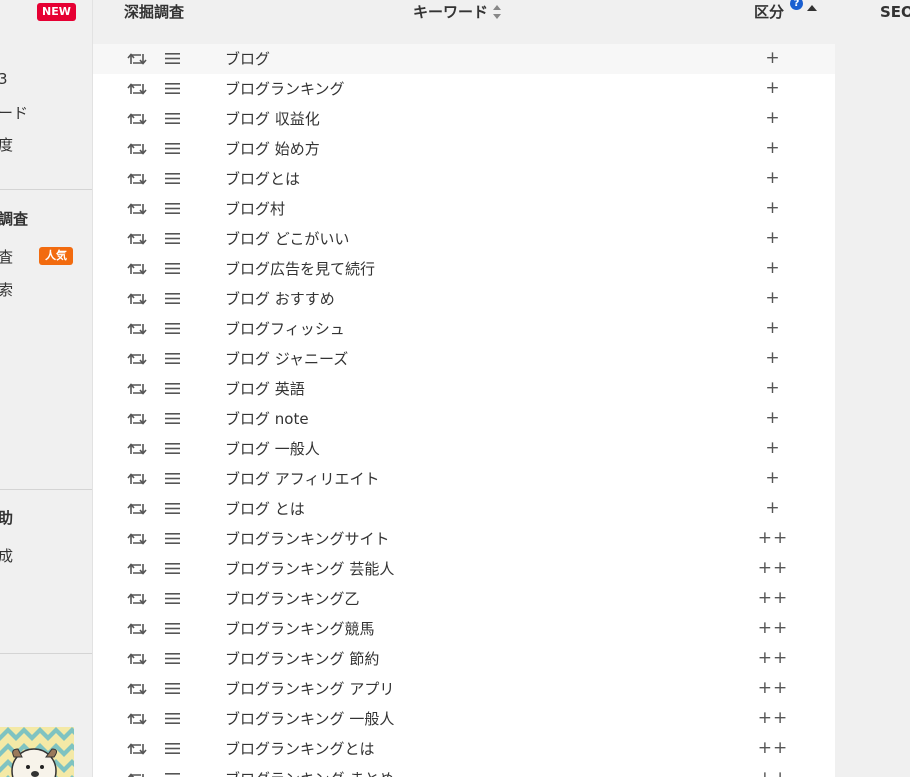 The image size is (910, 777). Describe the element at coordinates (464, 119) in the screenshot. I see `table-row: ブログ 収益化 +` at that location.